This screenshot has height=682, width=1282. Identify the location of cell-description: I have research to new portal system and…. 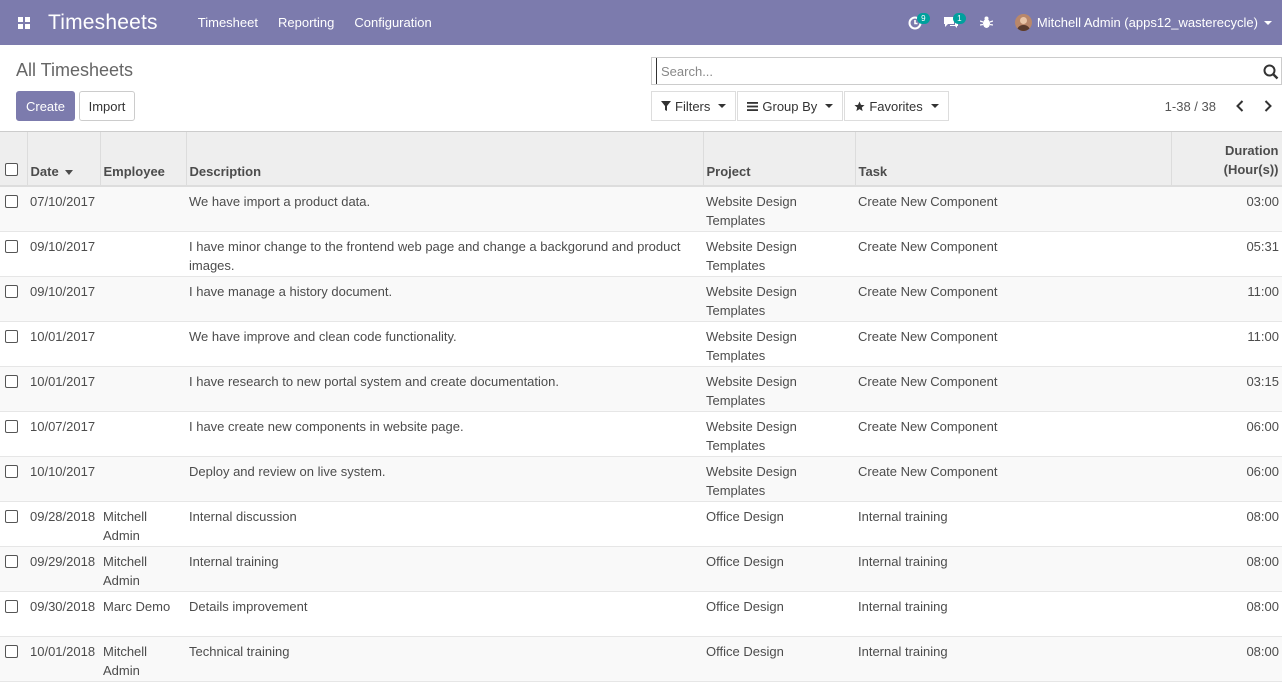
(444, 389).